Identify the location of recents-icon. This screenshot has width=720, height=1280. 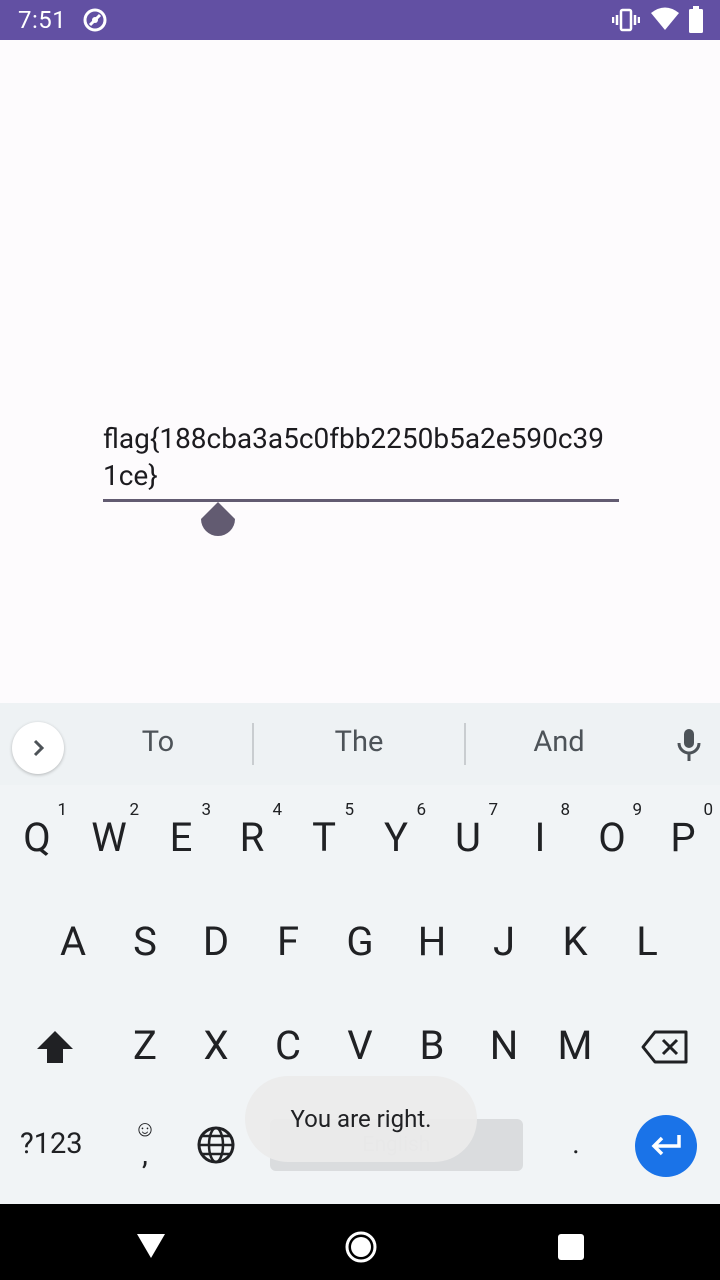
(571, 1249).